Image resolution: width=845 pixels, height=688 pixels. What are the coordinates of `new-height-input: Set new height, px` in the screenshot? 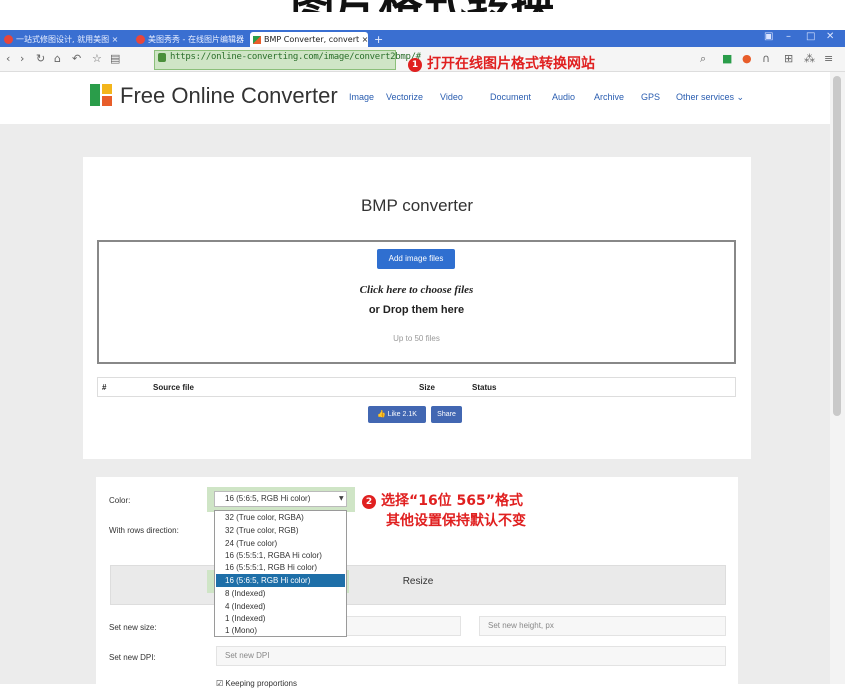 It's located at (602, 626).